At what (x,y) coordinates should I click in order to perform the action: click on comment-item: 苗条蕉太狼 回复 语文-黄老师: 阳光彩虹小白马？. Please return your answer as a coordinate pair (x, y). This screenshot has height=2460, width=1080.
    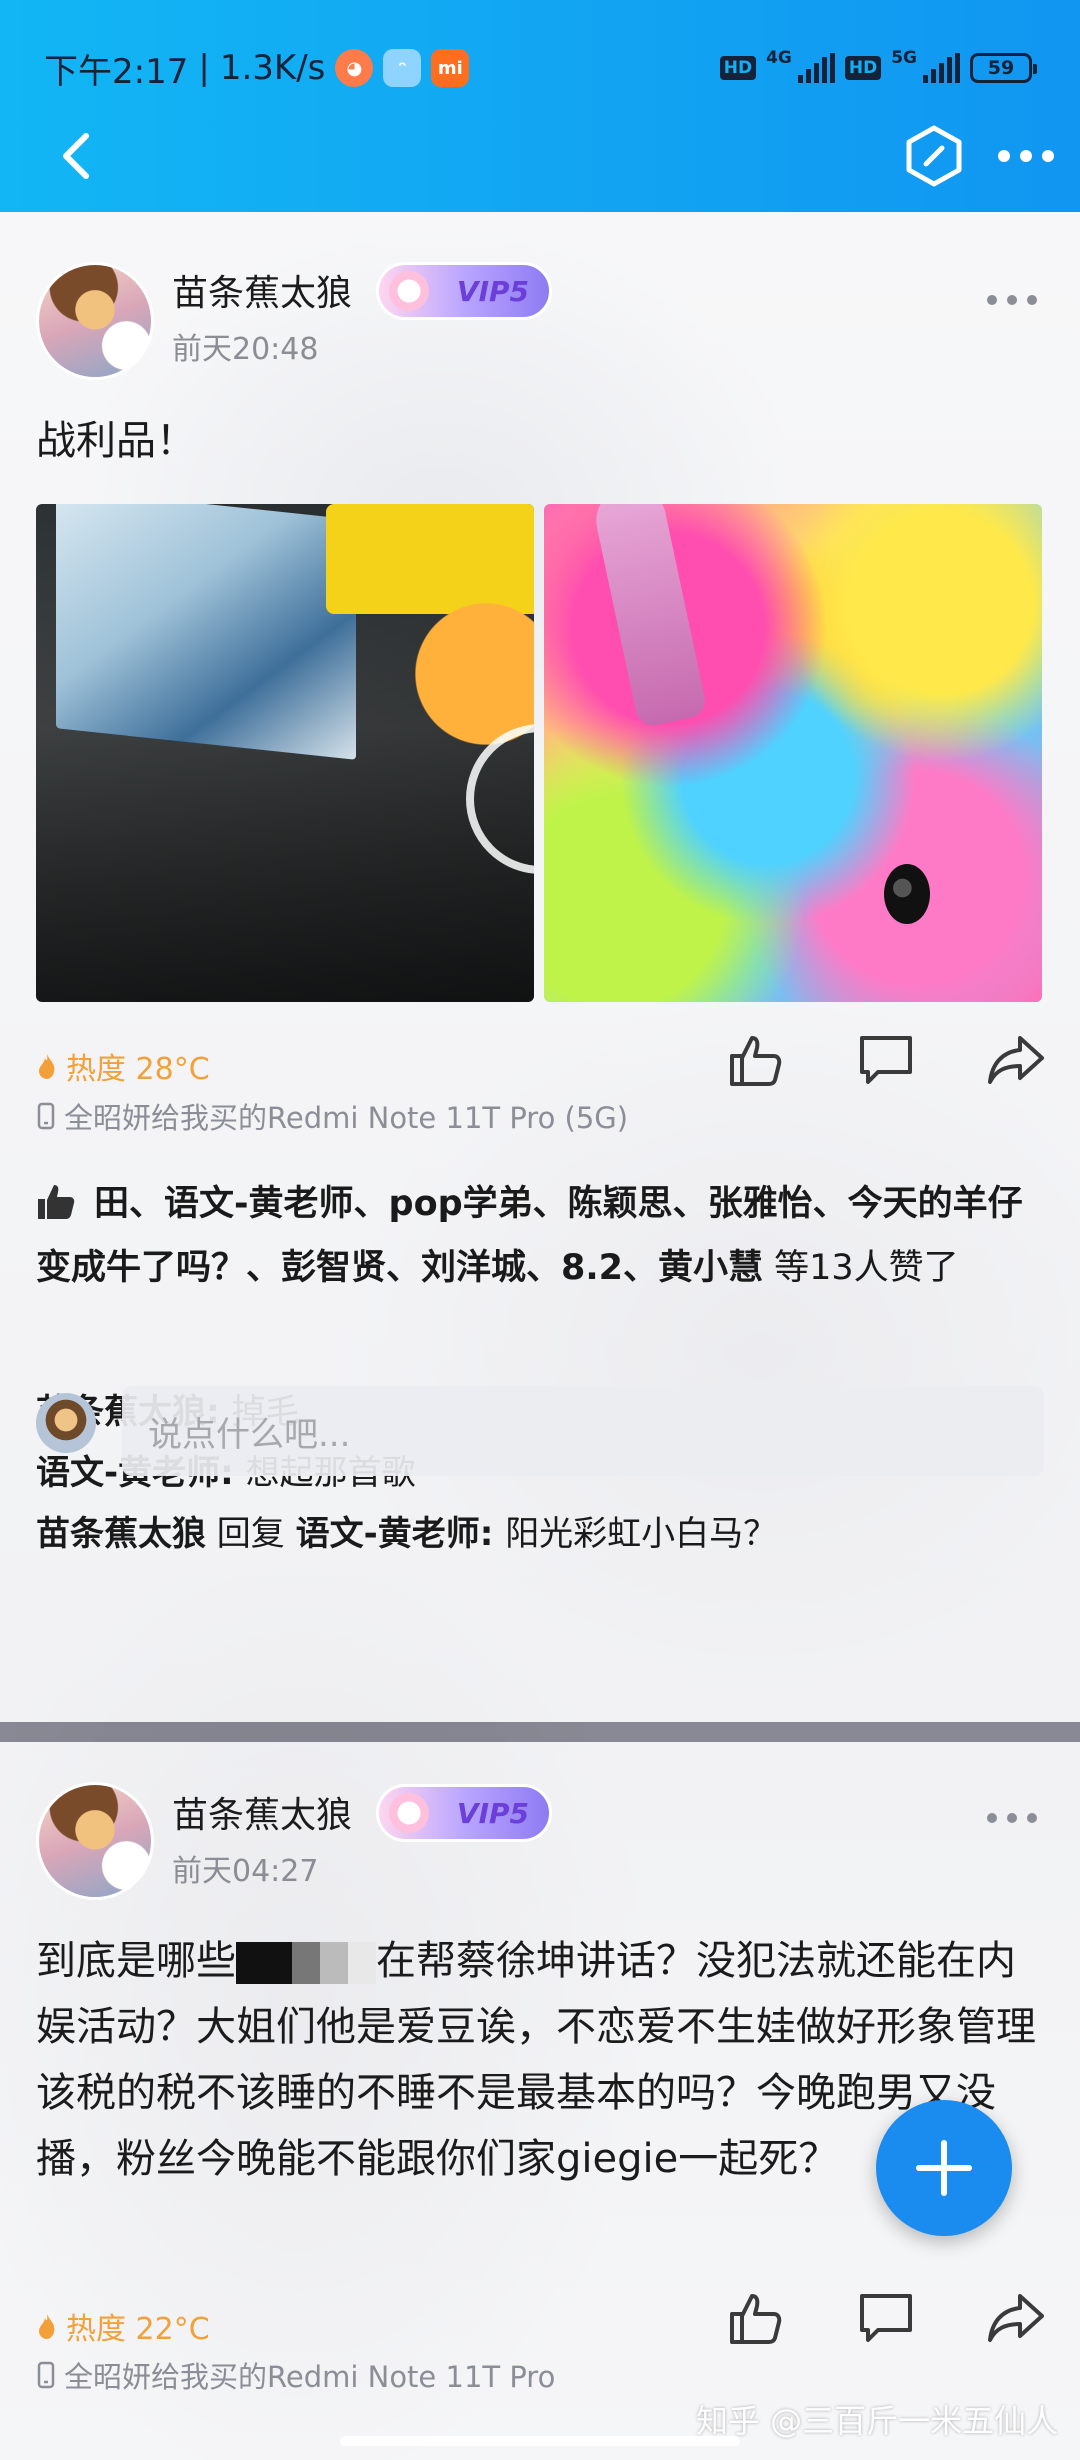
    Looking at the image, I should click on (541, 1534).